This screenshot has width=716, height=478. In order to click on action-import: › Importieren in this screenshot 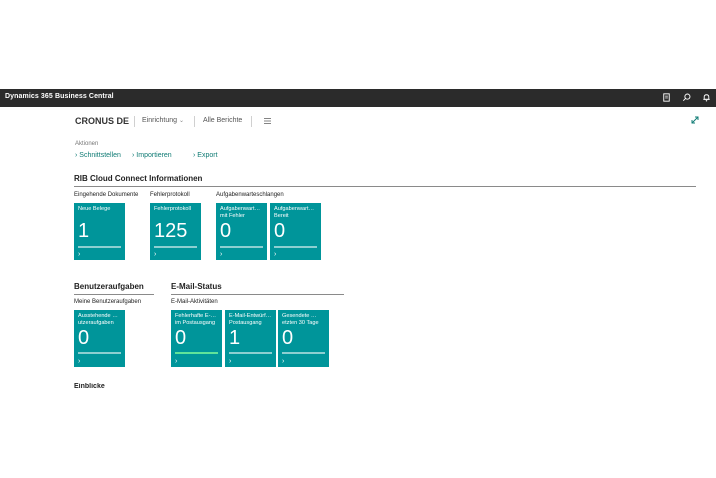, I will do `click(152, 155)`.